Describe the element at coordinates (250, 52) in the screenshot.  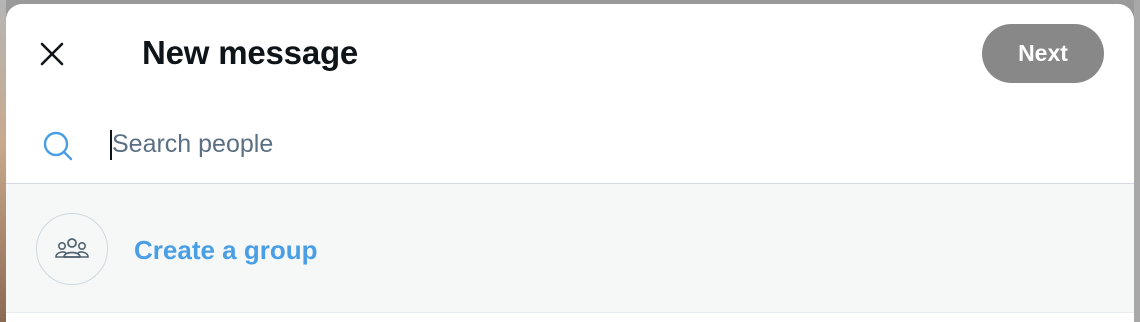
I see `dialog-title: New message` at that location.